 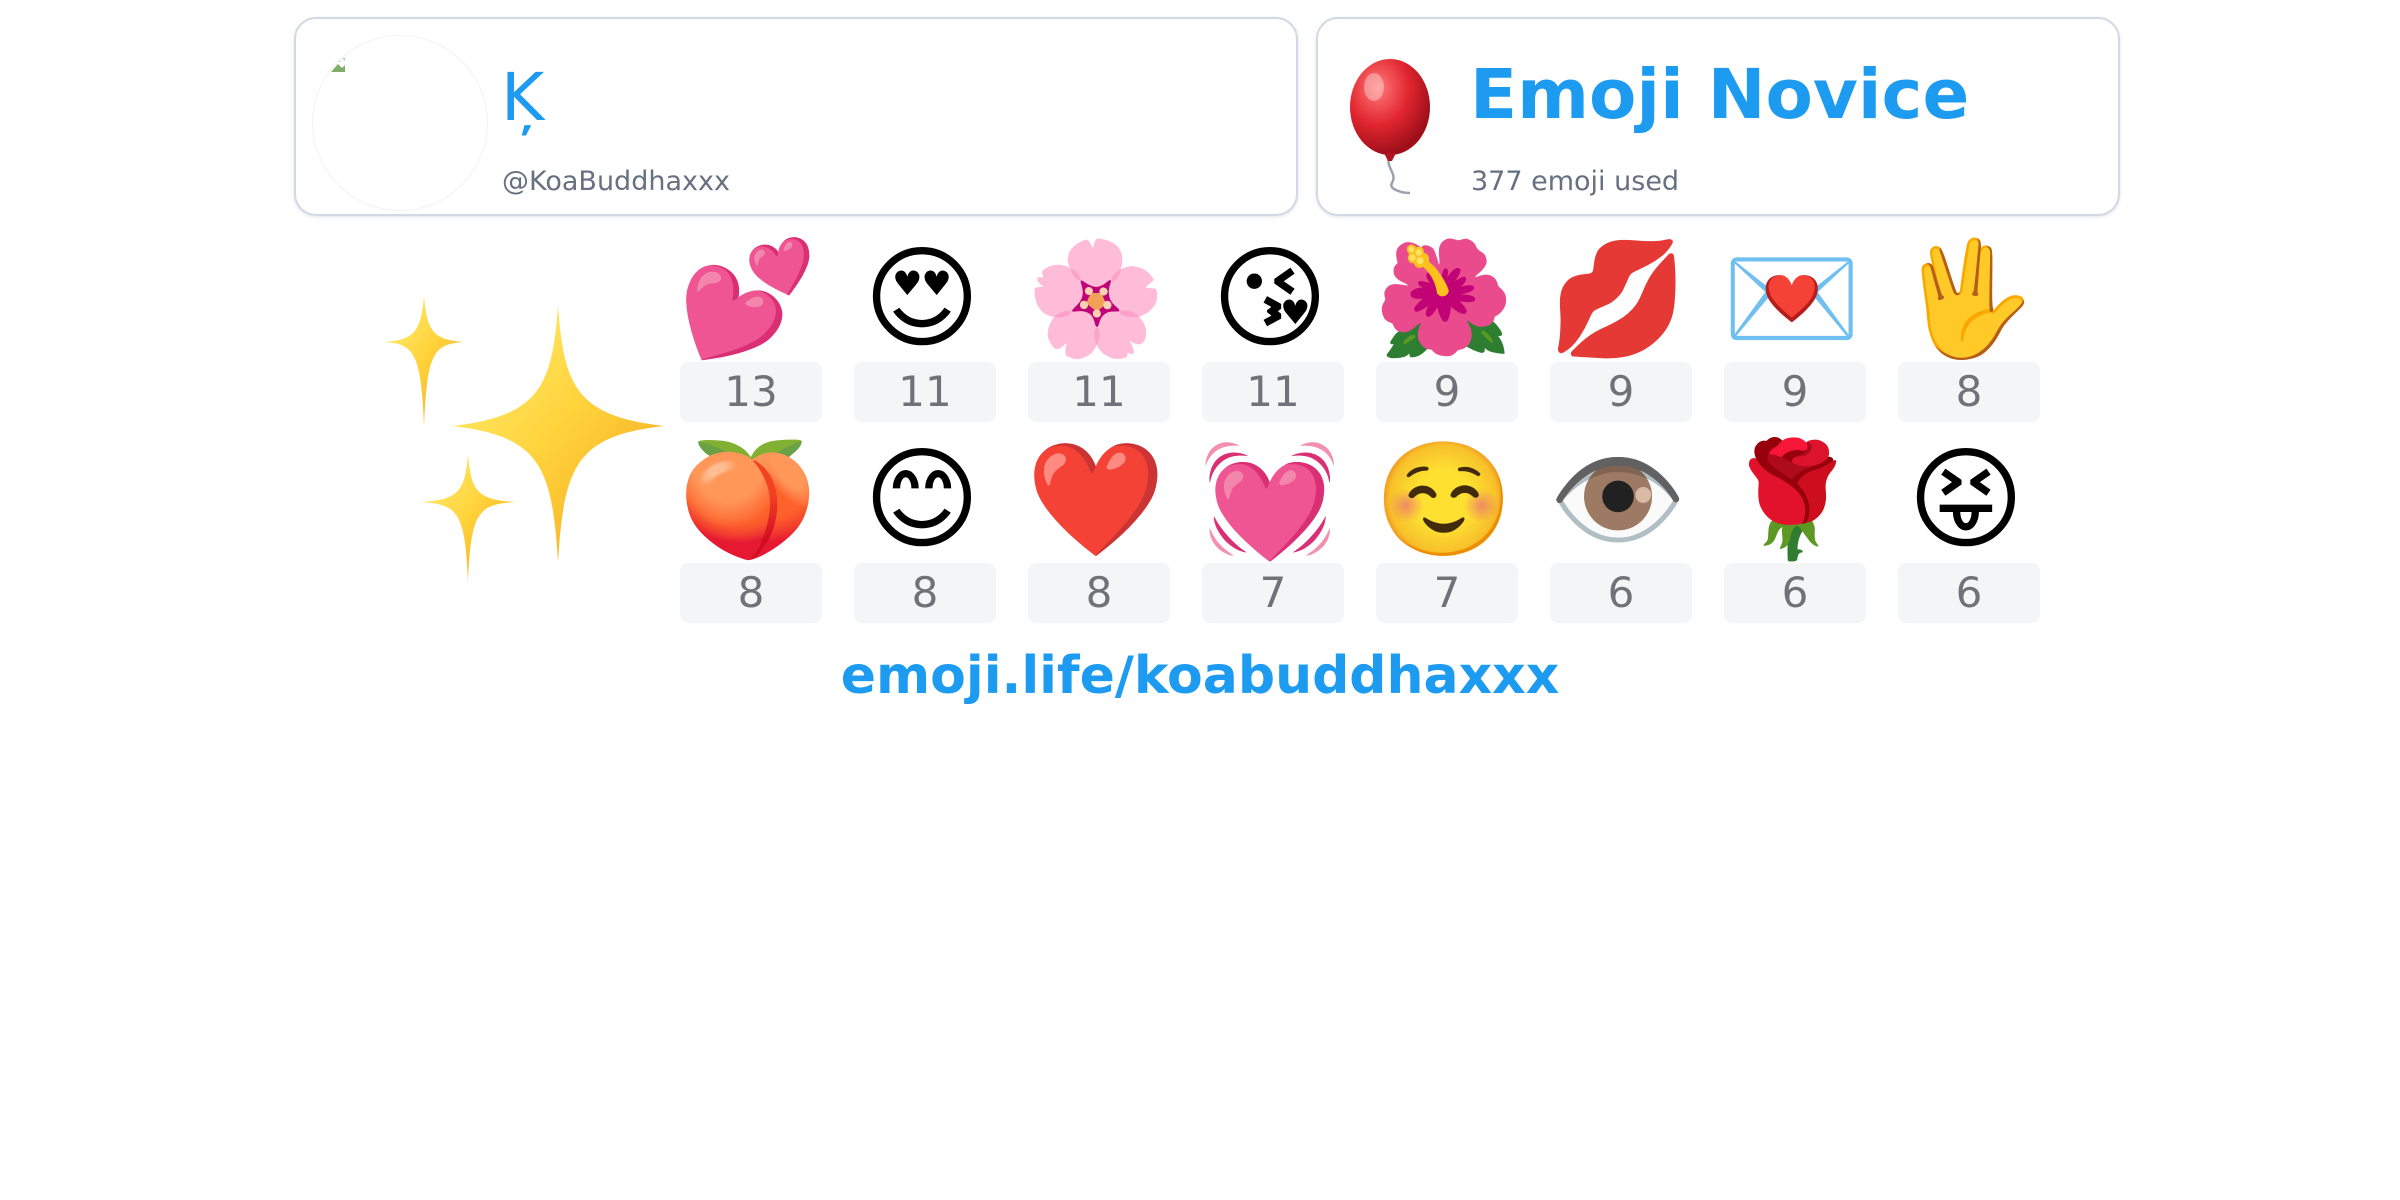 What do you see at coordinates (616, 181) in the screenshot?
I see `user-handle: @KoaBuddhaxxx` at bounding box center [616, 181].